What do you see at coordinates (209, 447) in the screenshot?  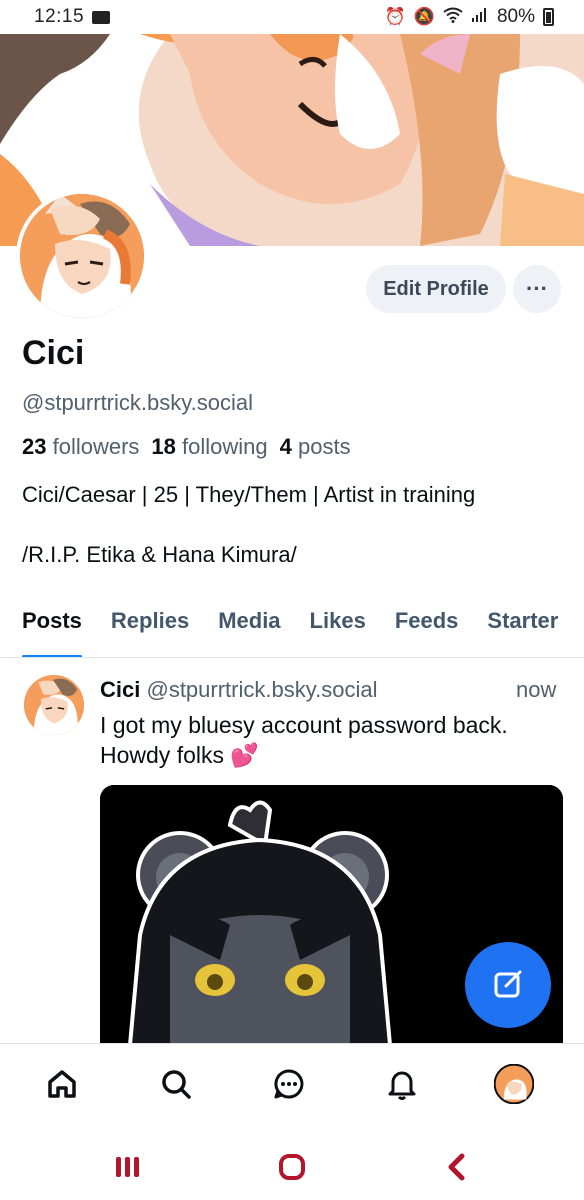 I see `following-stat: 18 following` at bounding box center [209, 447].